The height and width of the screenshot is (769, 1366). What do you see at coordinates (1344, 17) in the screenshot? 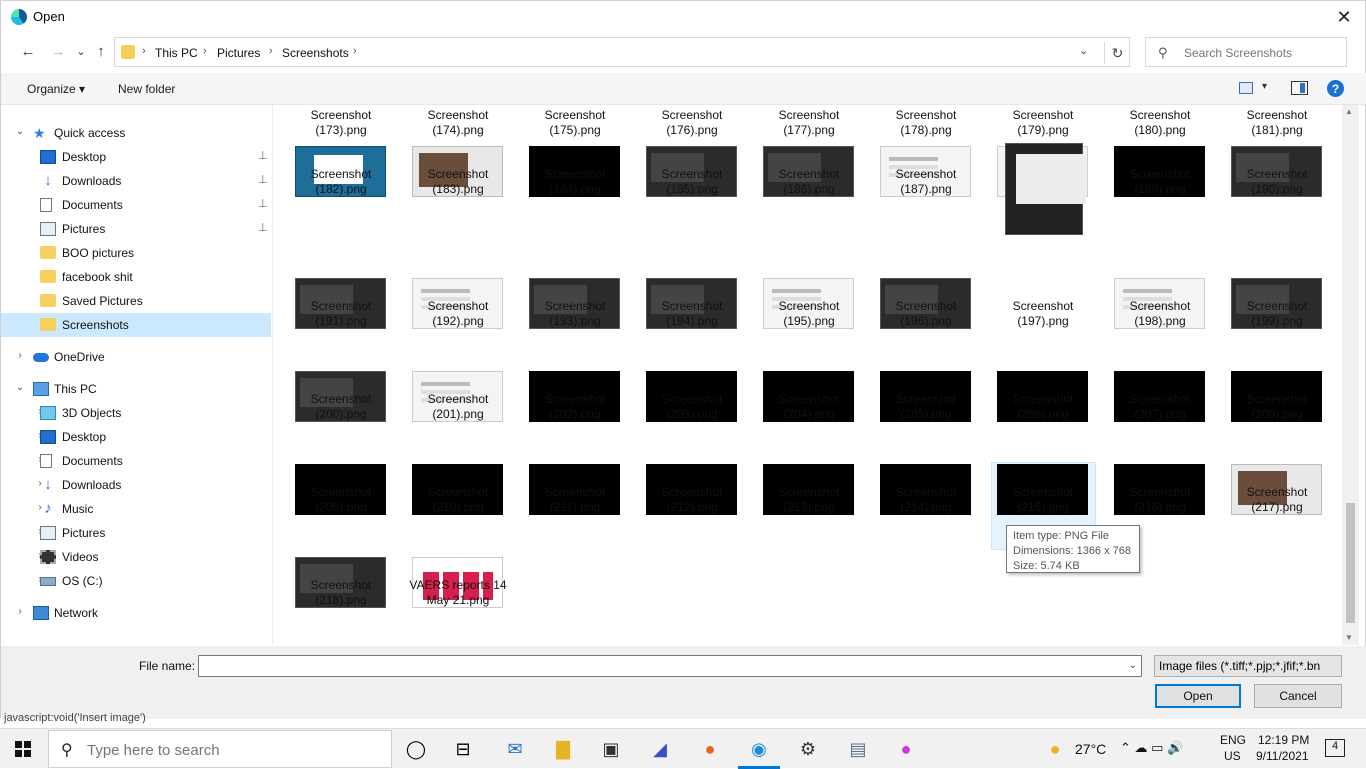
I see `close-icon: ✕` at bounding box center [1344, 17].